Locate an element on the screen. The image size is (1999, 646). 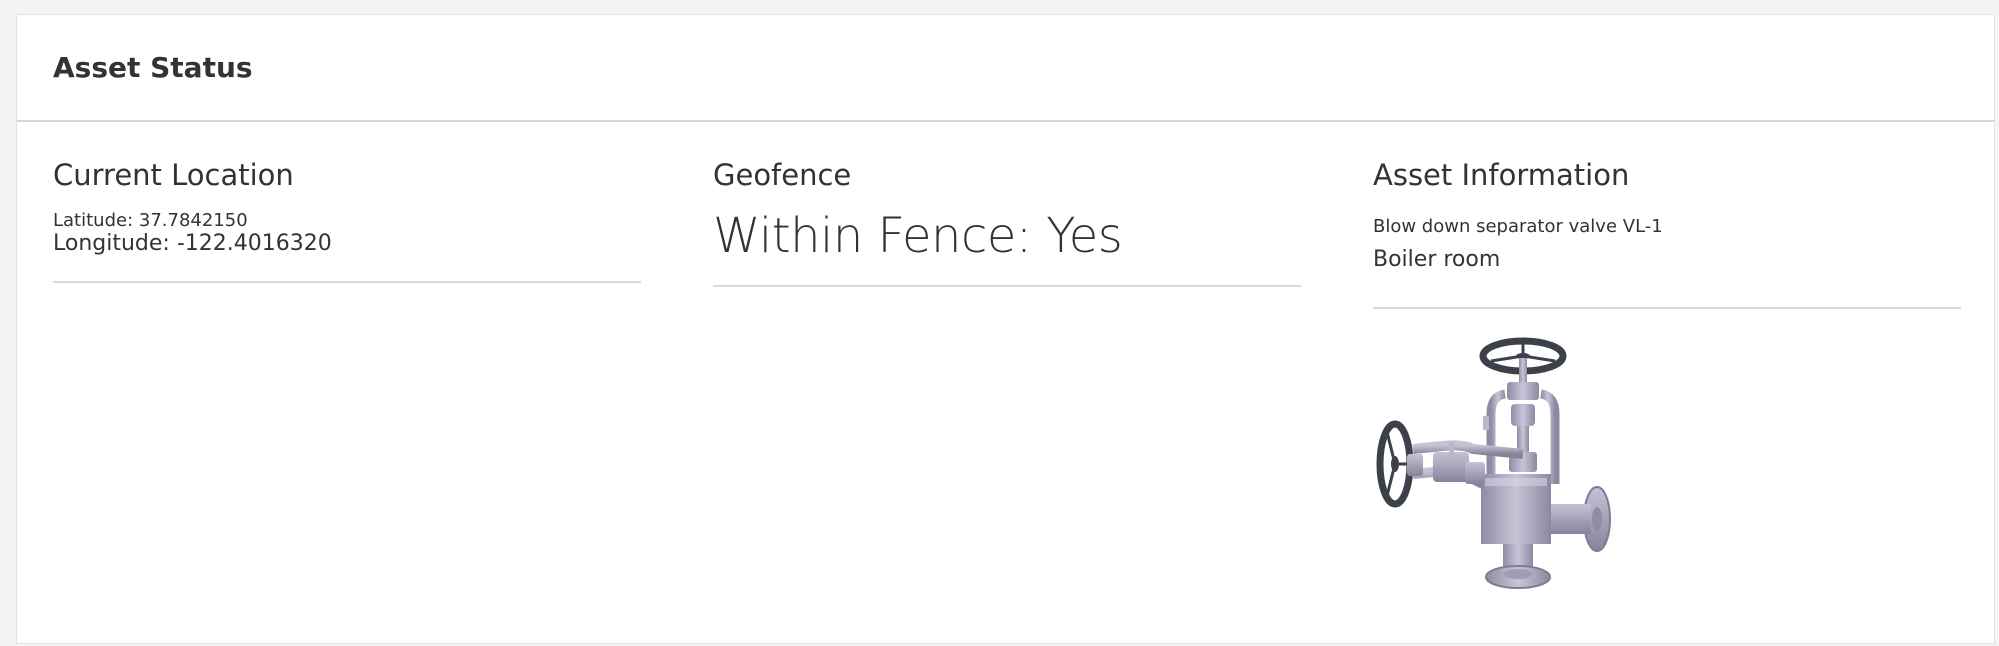
valve-image is located at coordinates (1508, 469).